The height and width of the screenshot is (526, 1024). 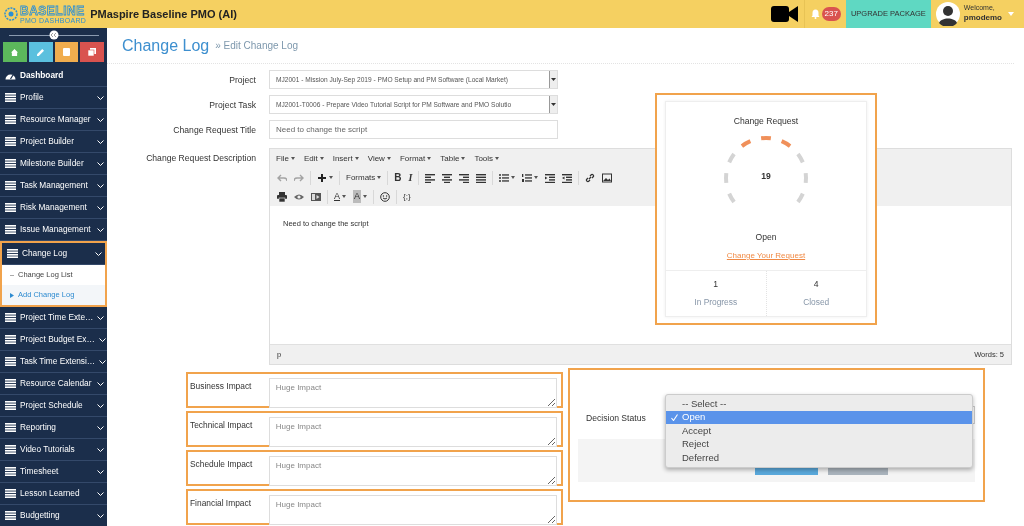 What do you see at coordinates (53, 186) in the screenshot?
I see `sidebar-item: Task Management` at bounding box center [53, 186].